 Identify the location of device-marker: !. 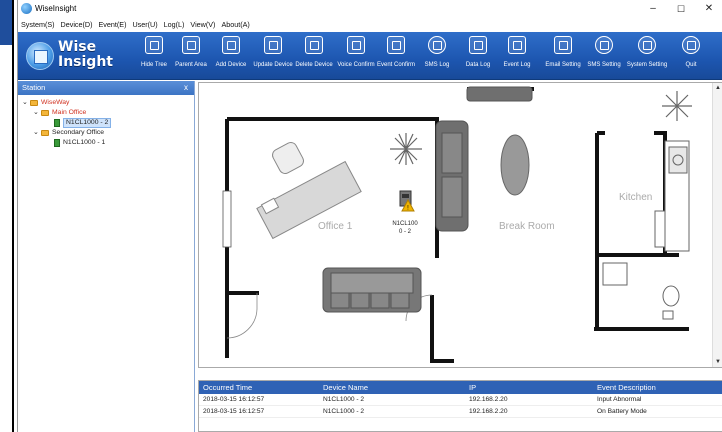
(407, 201).